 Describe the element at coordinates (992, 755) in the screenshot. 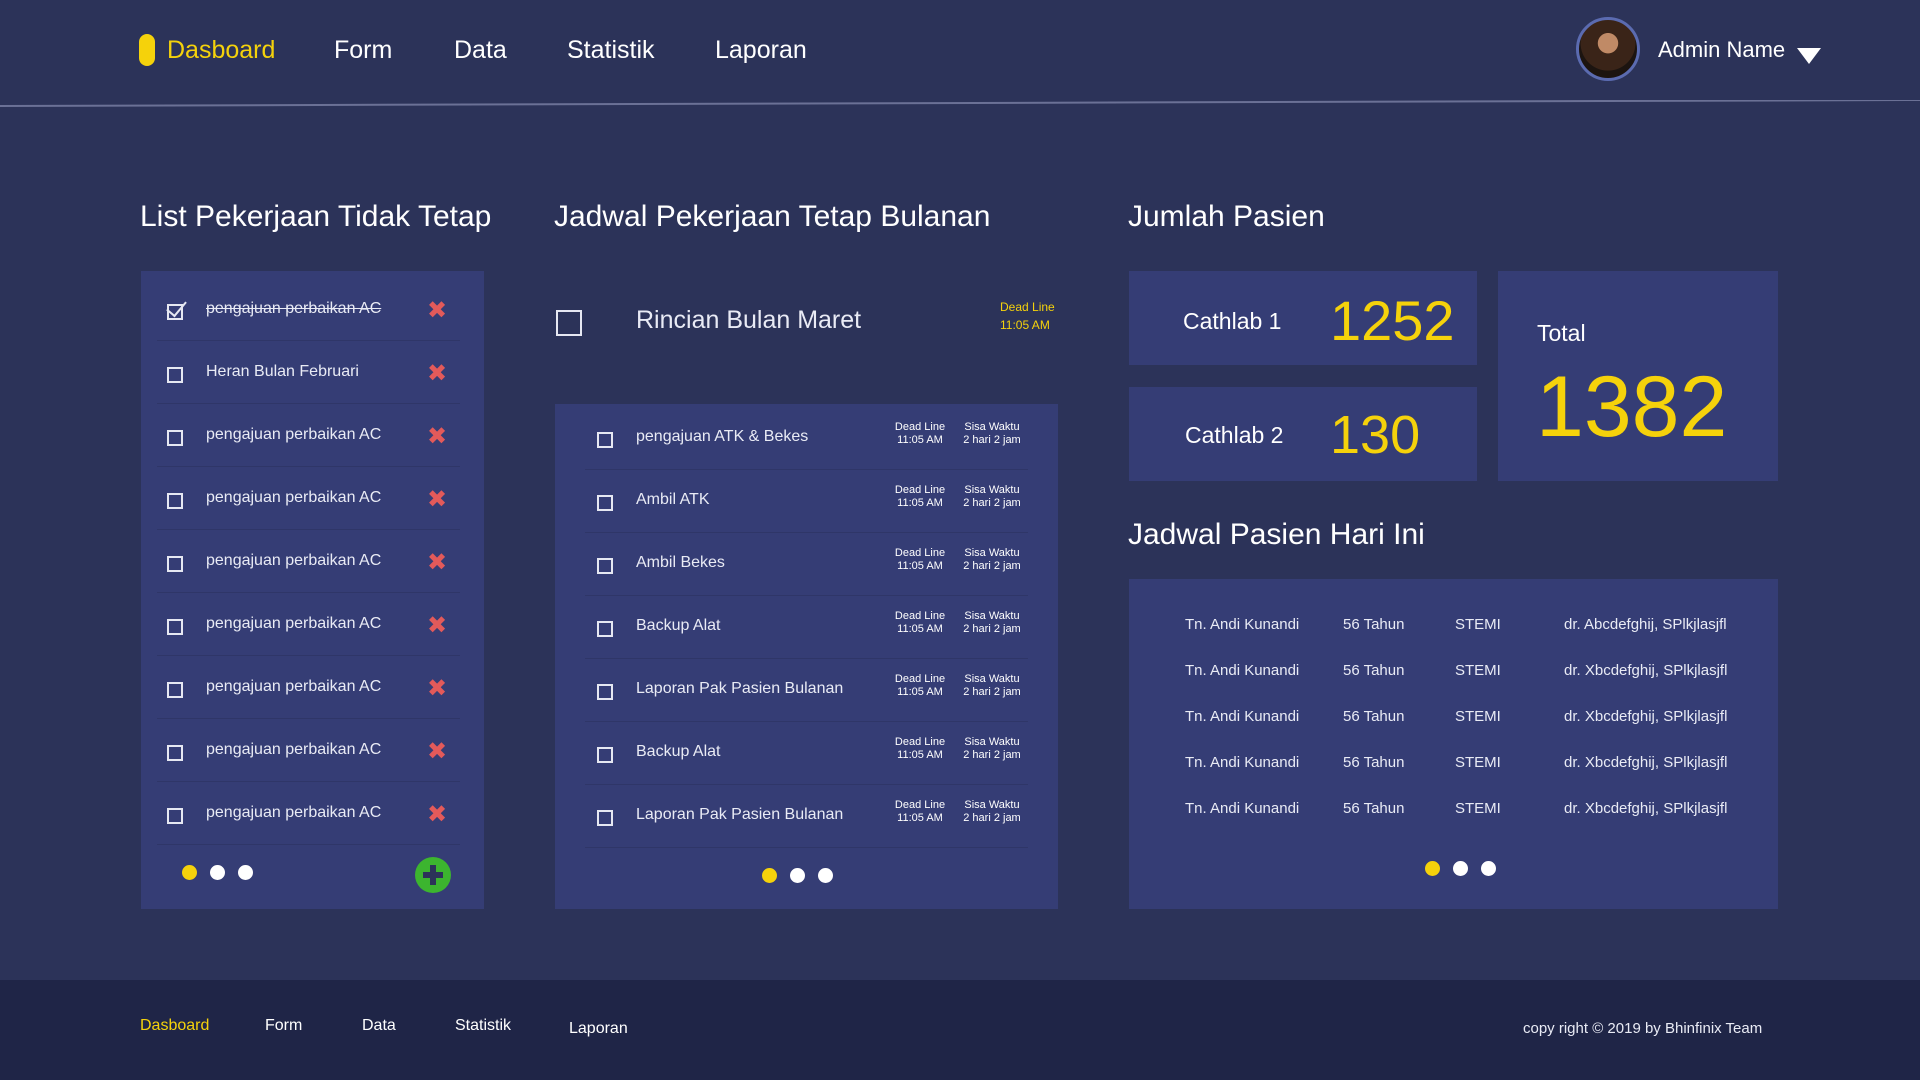

I see `remaining-value: 2 hari 2 jam` at that location.